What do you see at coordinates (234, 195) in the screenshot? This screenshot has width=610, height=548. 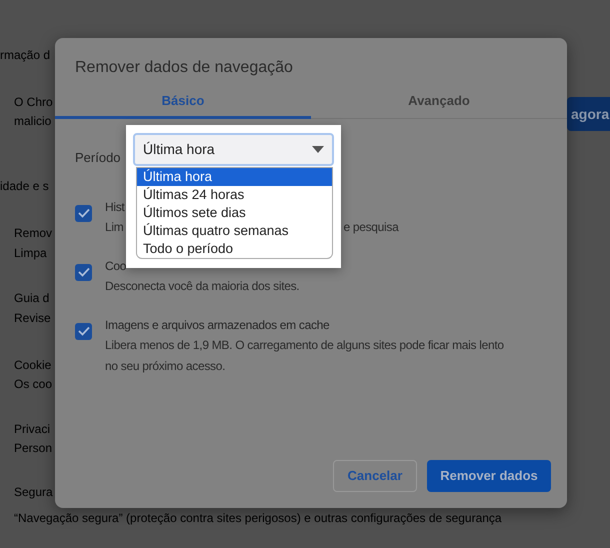 I see `dropdown-option: Últimas 24 horas` at bounding box center [234, 195].